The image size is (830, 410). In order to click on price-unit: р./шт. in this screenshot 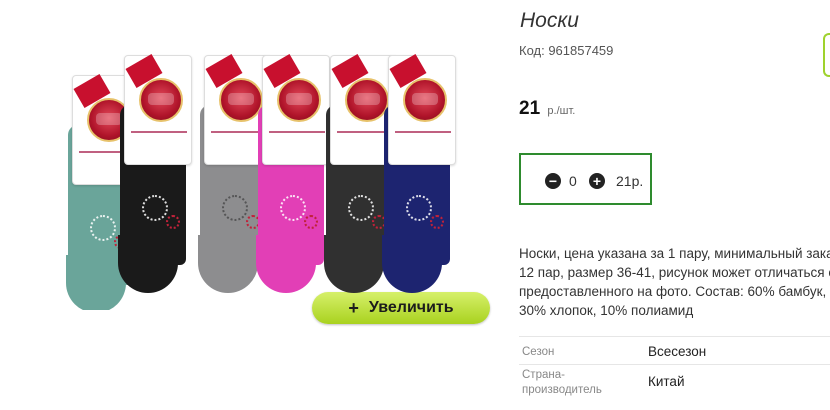, I will do `click(561, 111)`.